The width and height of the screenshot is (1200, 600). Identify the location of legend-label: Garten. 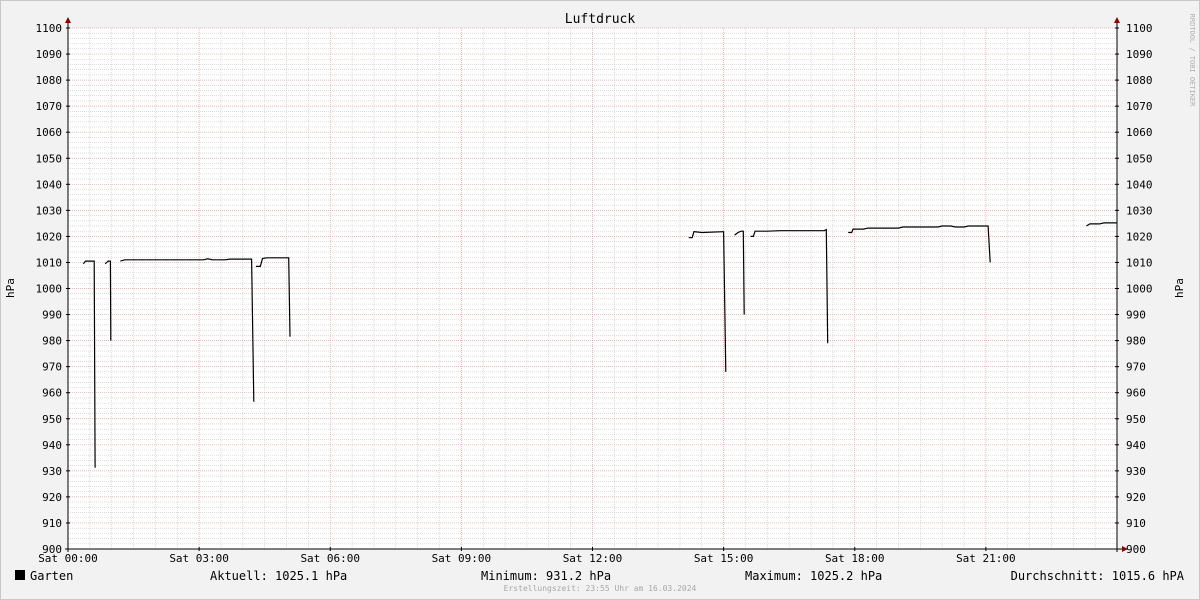
(52, 576).